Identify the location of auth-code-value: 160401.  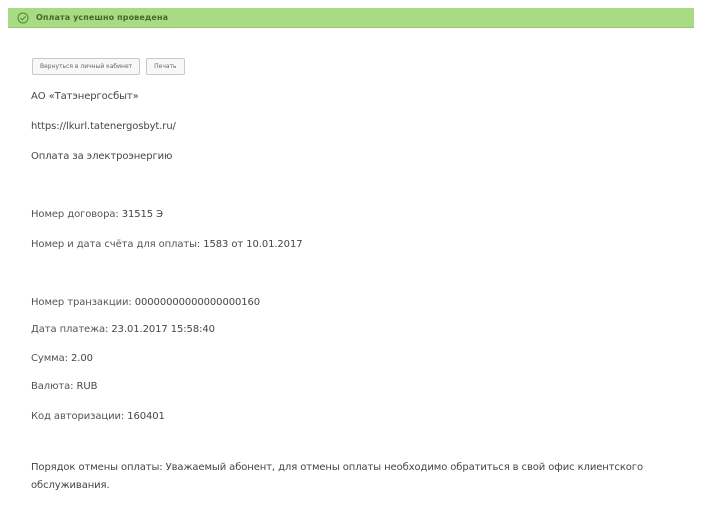
(146, 416).